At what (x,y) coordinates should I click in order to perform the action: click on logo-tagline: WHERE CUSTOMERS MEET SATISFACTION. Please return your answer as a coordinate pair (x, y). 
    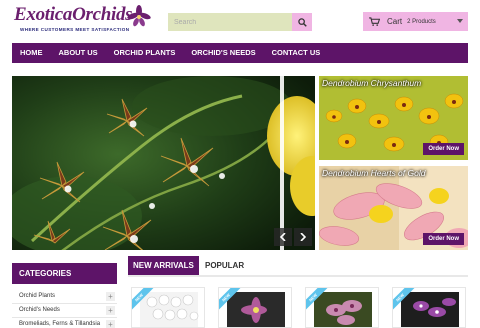
    Looking at the image, I should click on (75, 29).